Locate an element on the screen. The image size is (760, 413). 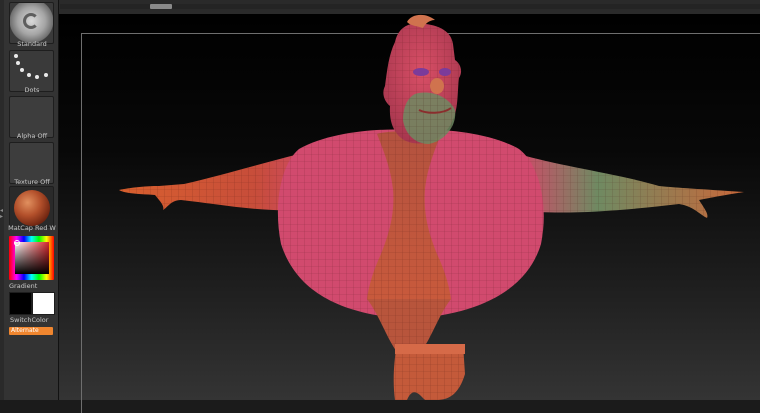
color-marker is located at coordinates (17, 243).